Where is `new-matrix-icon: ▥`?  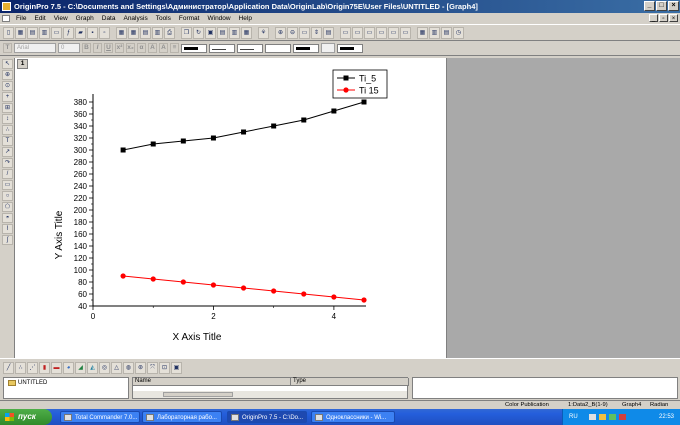
new-matrix-icon: ▥ is located at coordinates (44, 32).